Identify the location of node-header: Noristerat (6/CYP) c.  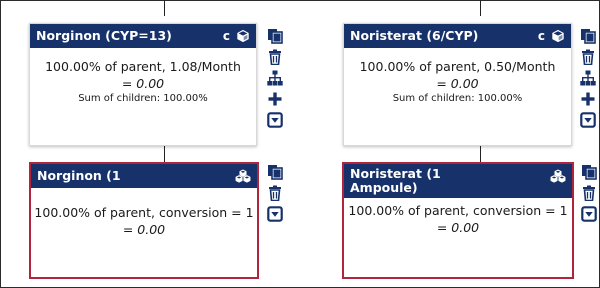
(457, 36).